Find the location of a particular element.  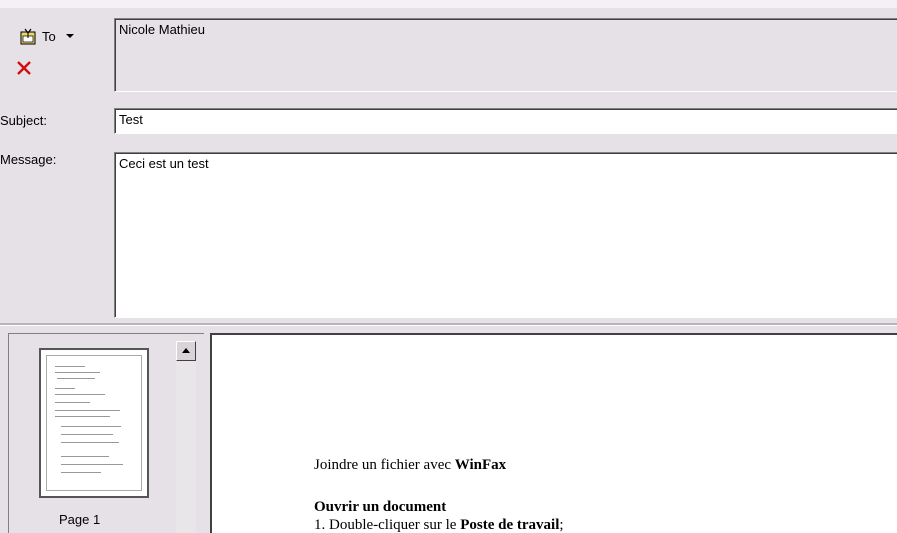

scroll-up-button is located at coordinates (186, 351).